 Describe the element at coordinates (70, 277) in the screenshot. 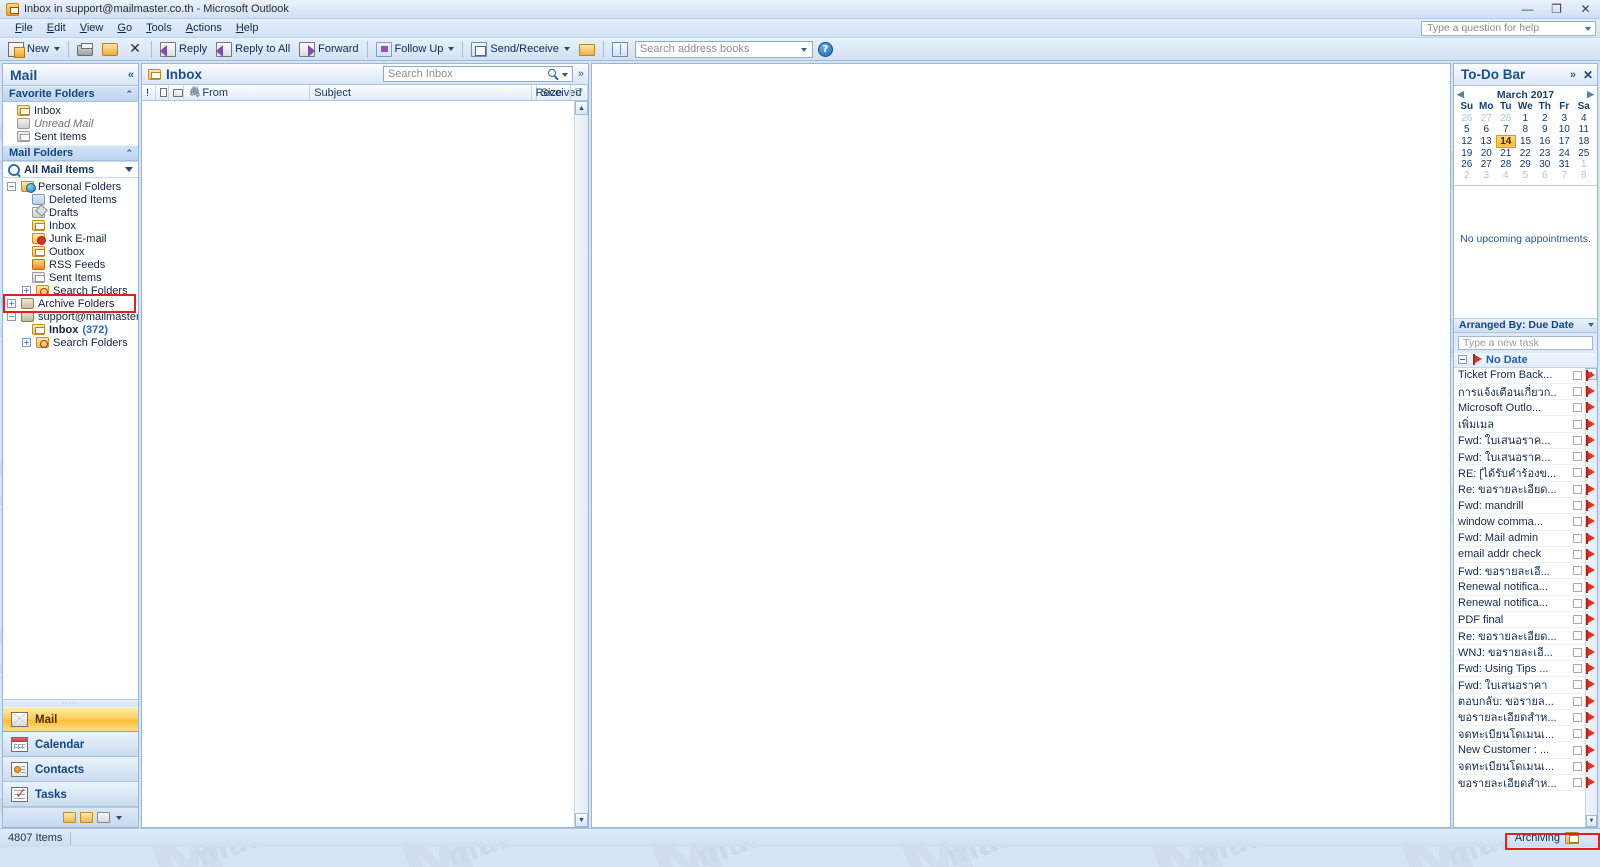

I see `folder-tree-item: Sent Items` at that location.